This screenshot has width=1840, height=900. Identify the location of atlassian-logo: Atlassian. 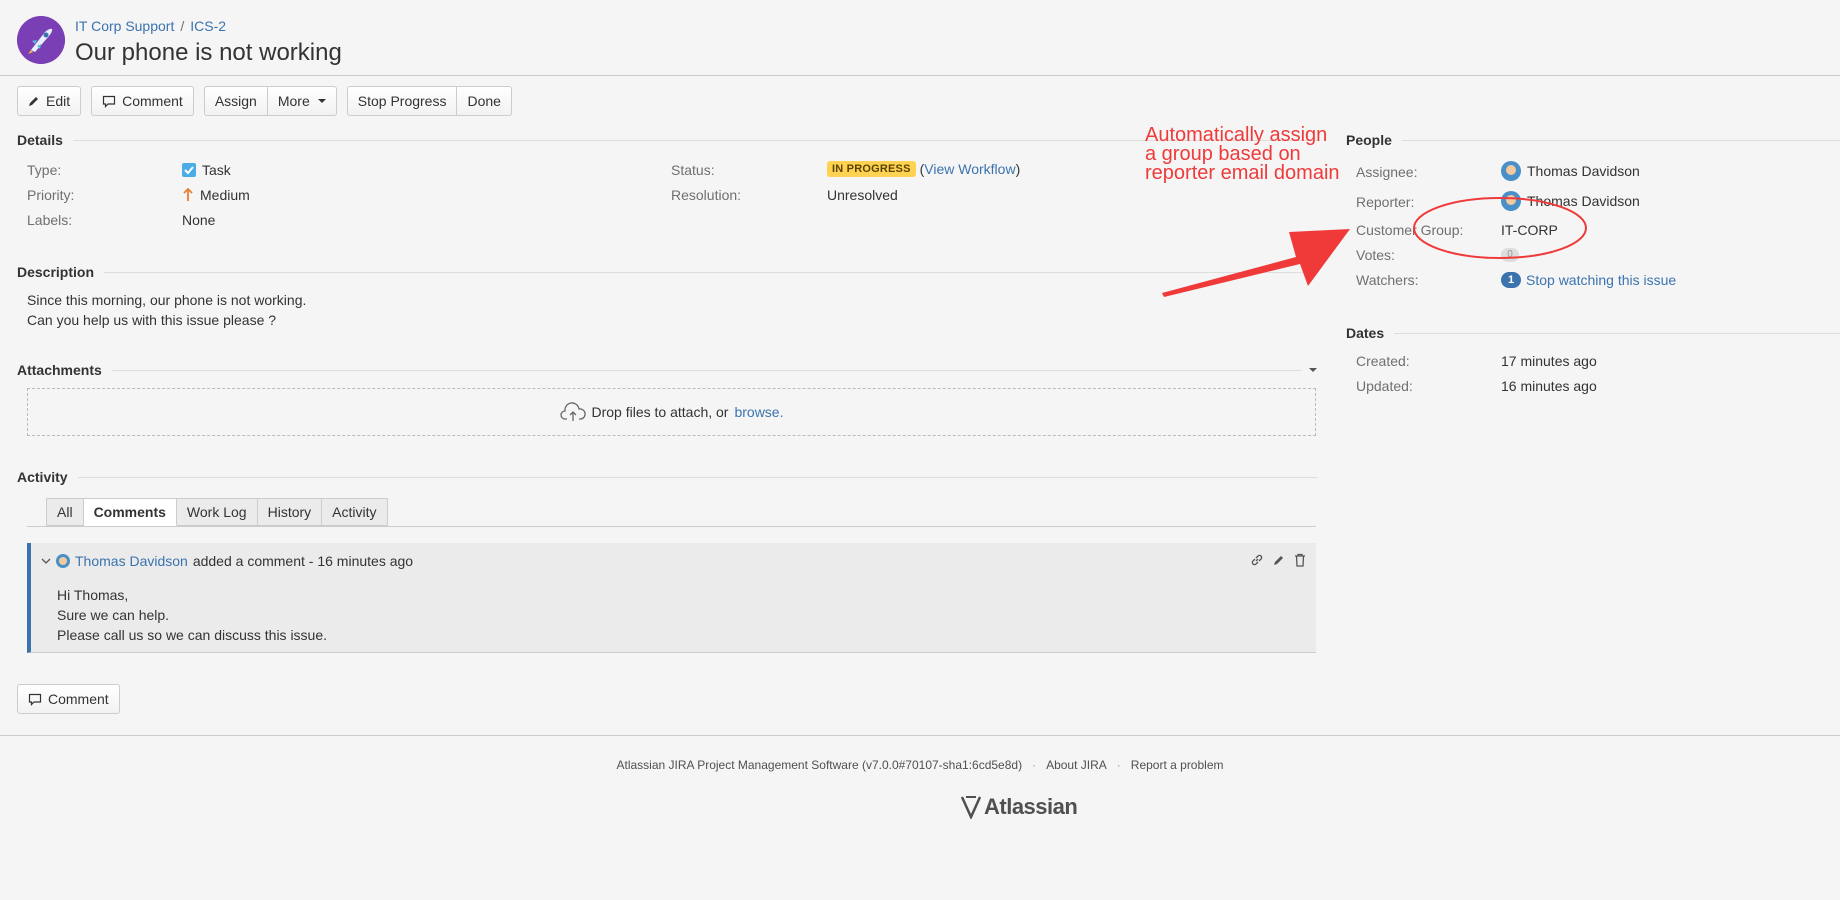
(1019, 807).